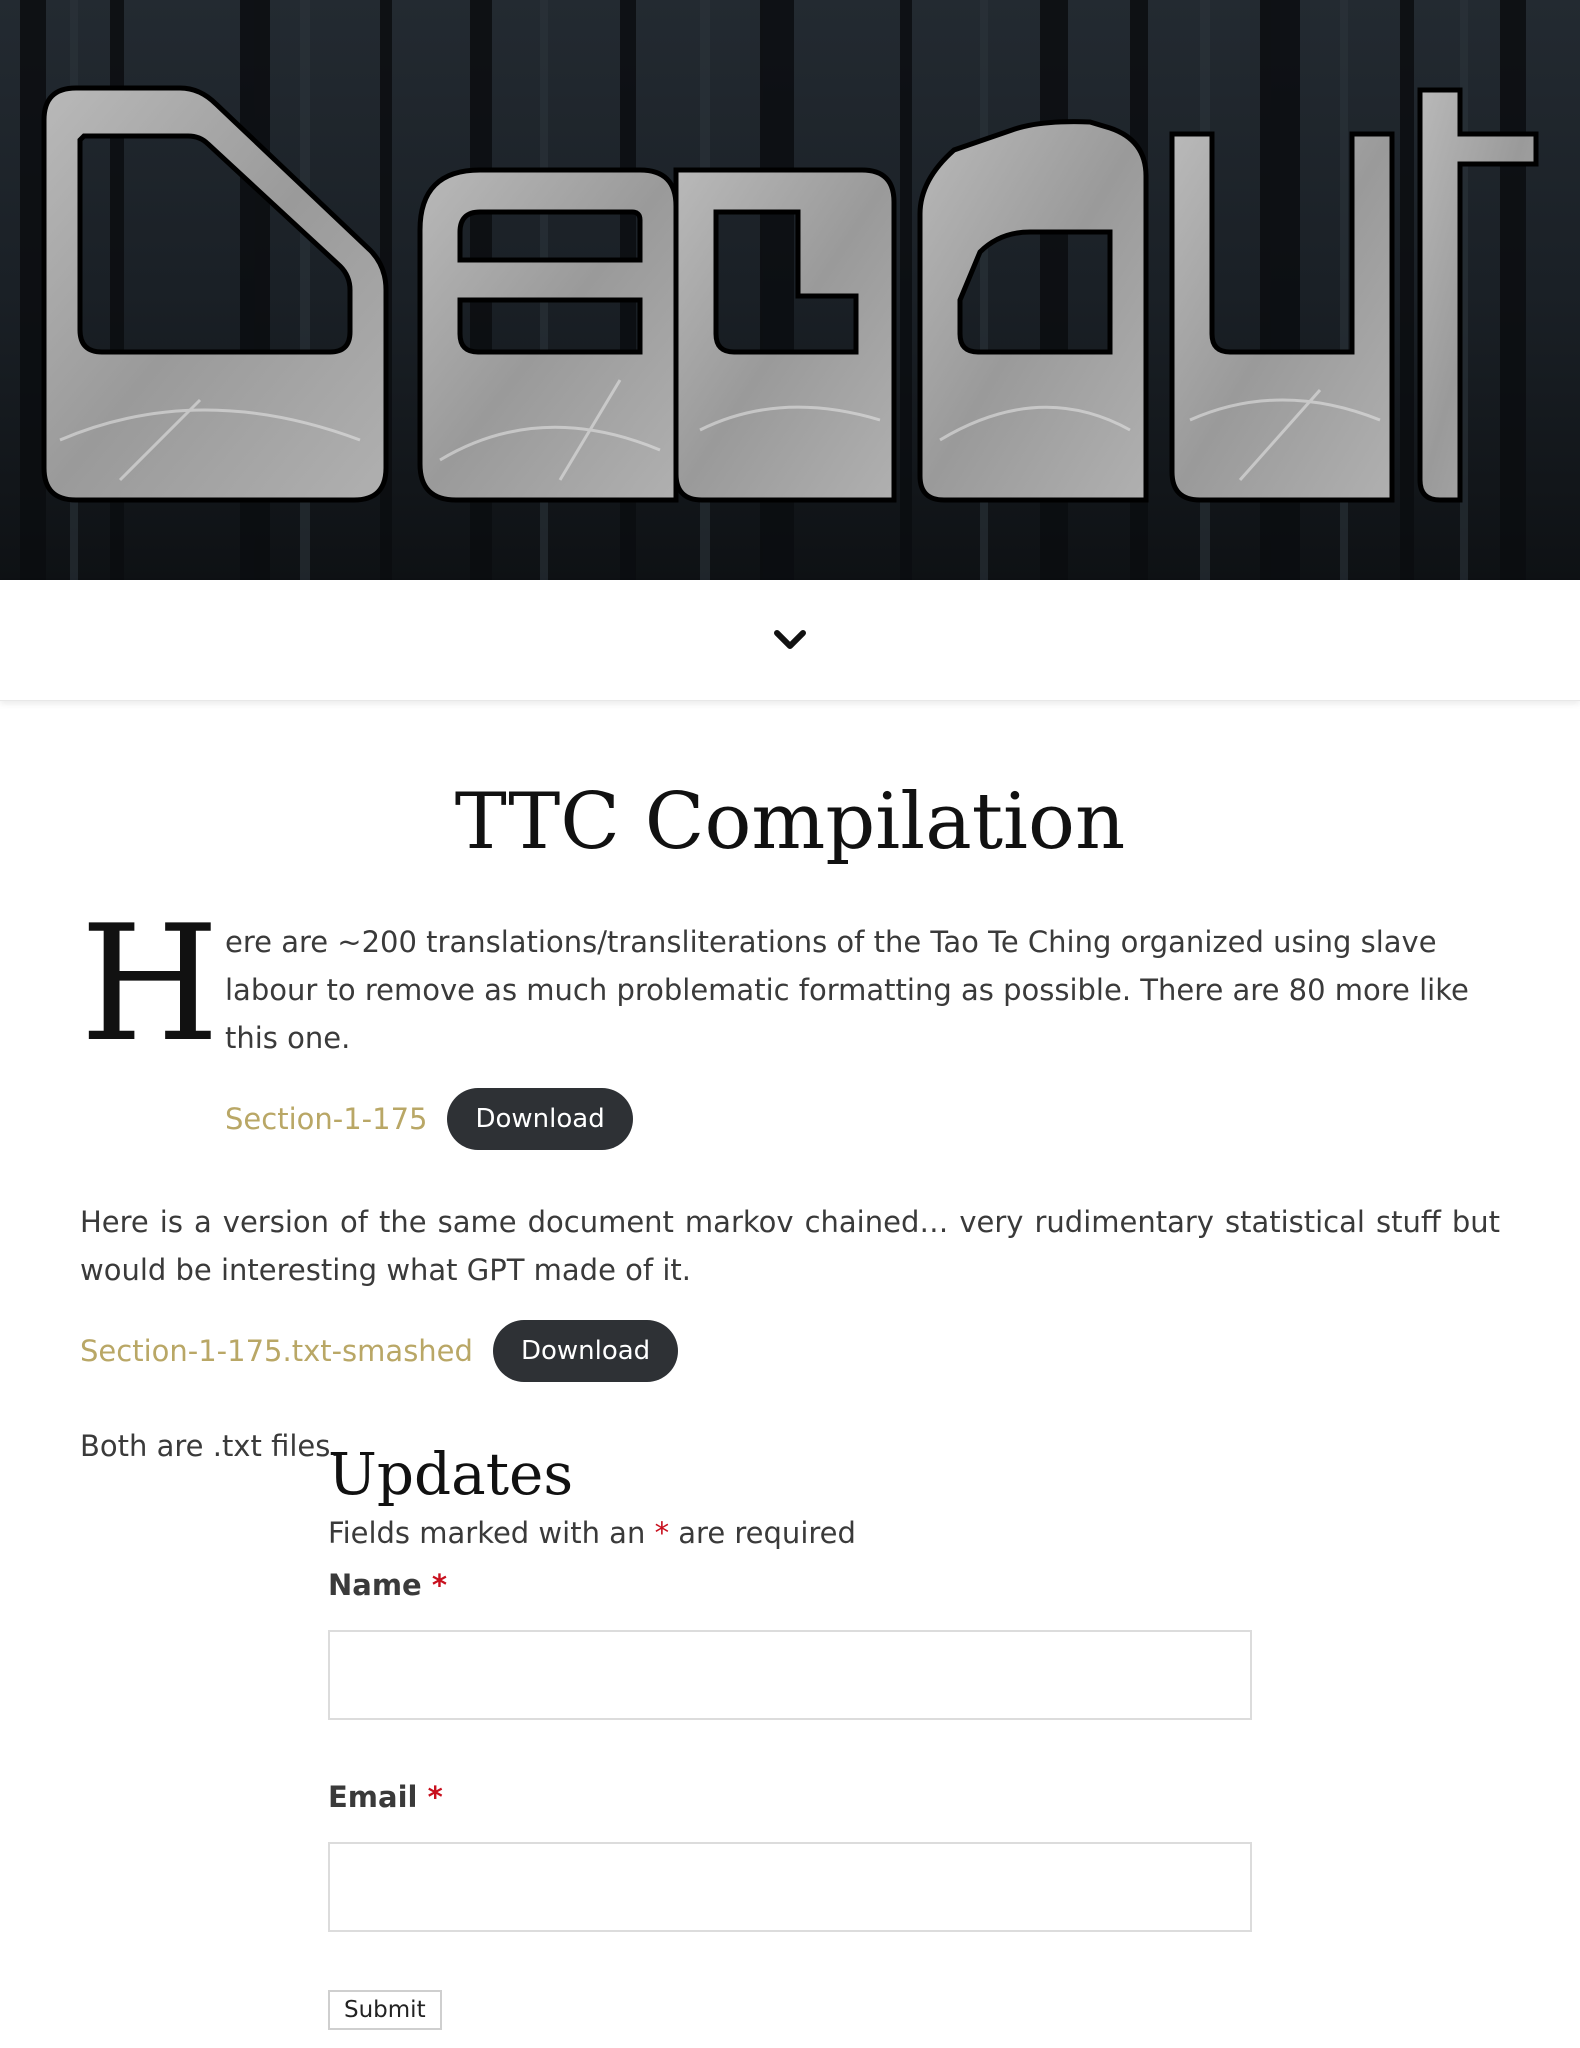 The image size is (1580, 2048). I want to click on file-link-section-smashed: Section-1-175.txt-smashed, so click(276, 1351).